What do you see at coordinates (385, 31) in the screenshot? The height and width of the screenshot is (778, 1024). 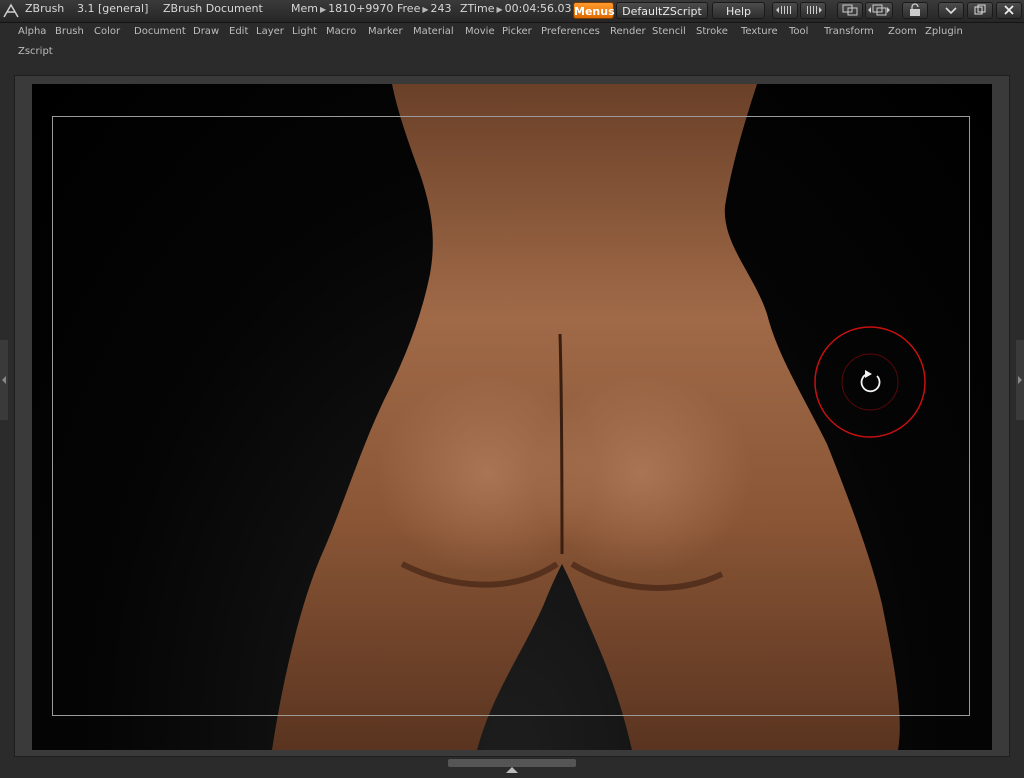 I see `menu-marker: Marker` at bounding box center [385, 31].